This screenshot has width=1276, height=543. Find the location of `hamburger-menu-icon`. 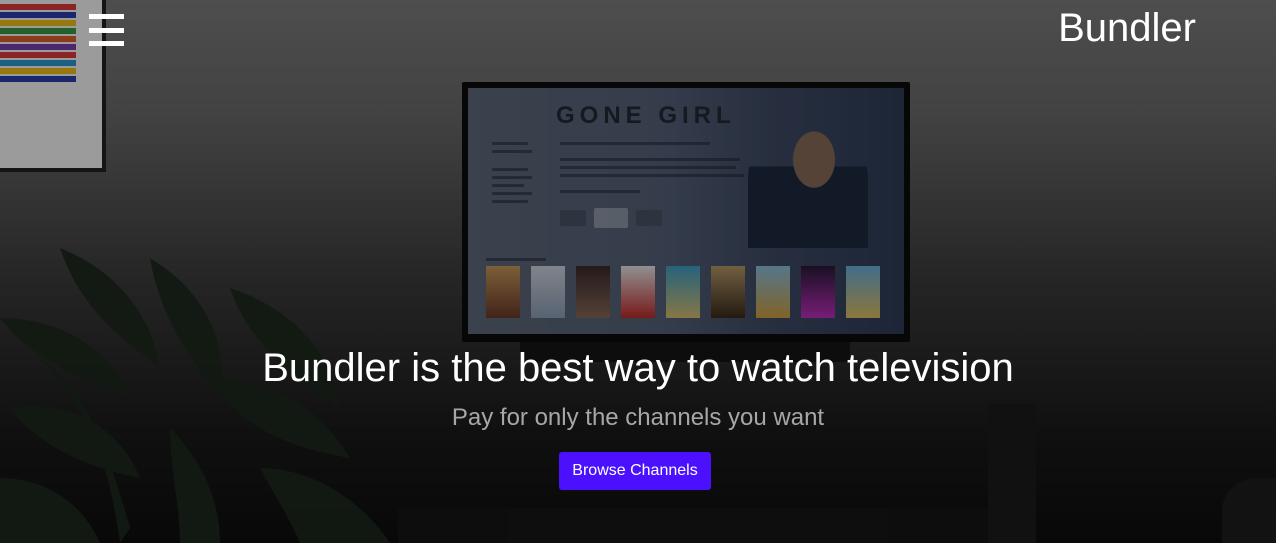

hamburger-menu-icon is located at coordinates (106, 30).